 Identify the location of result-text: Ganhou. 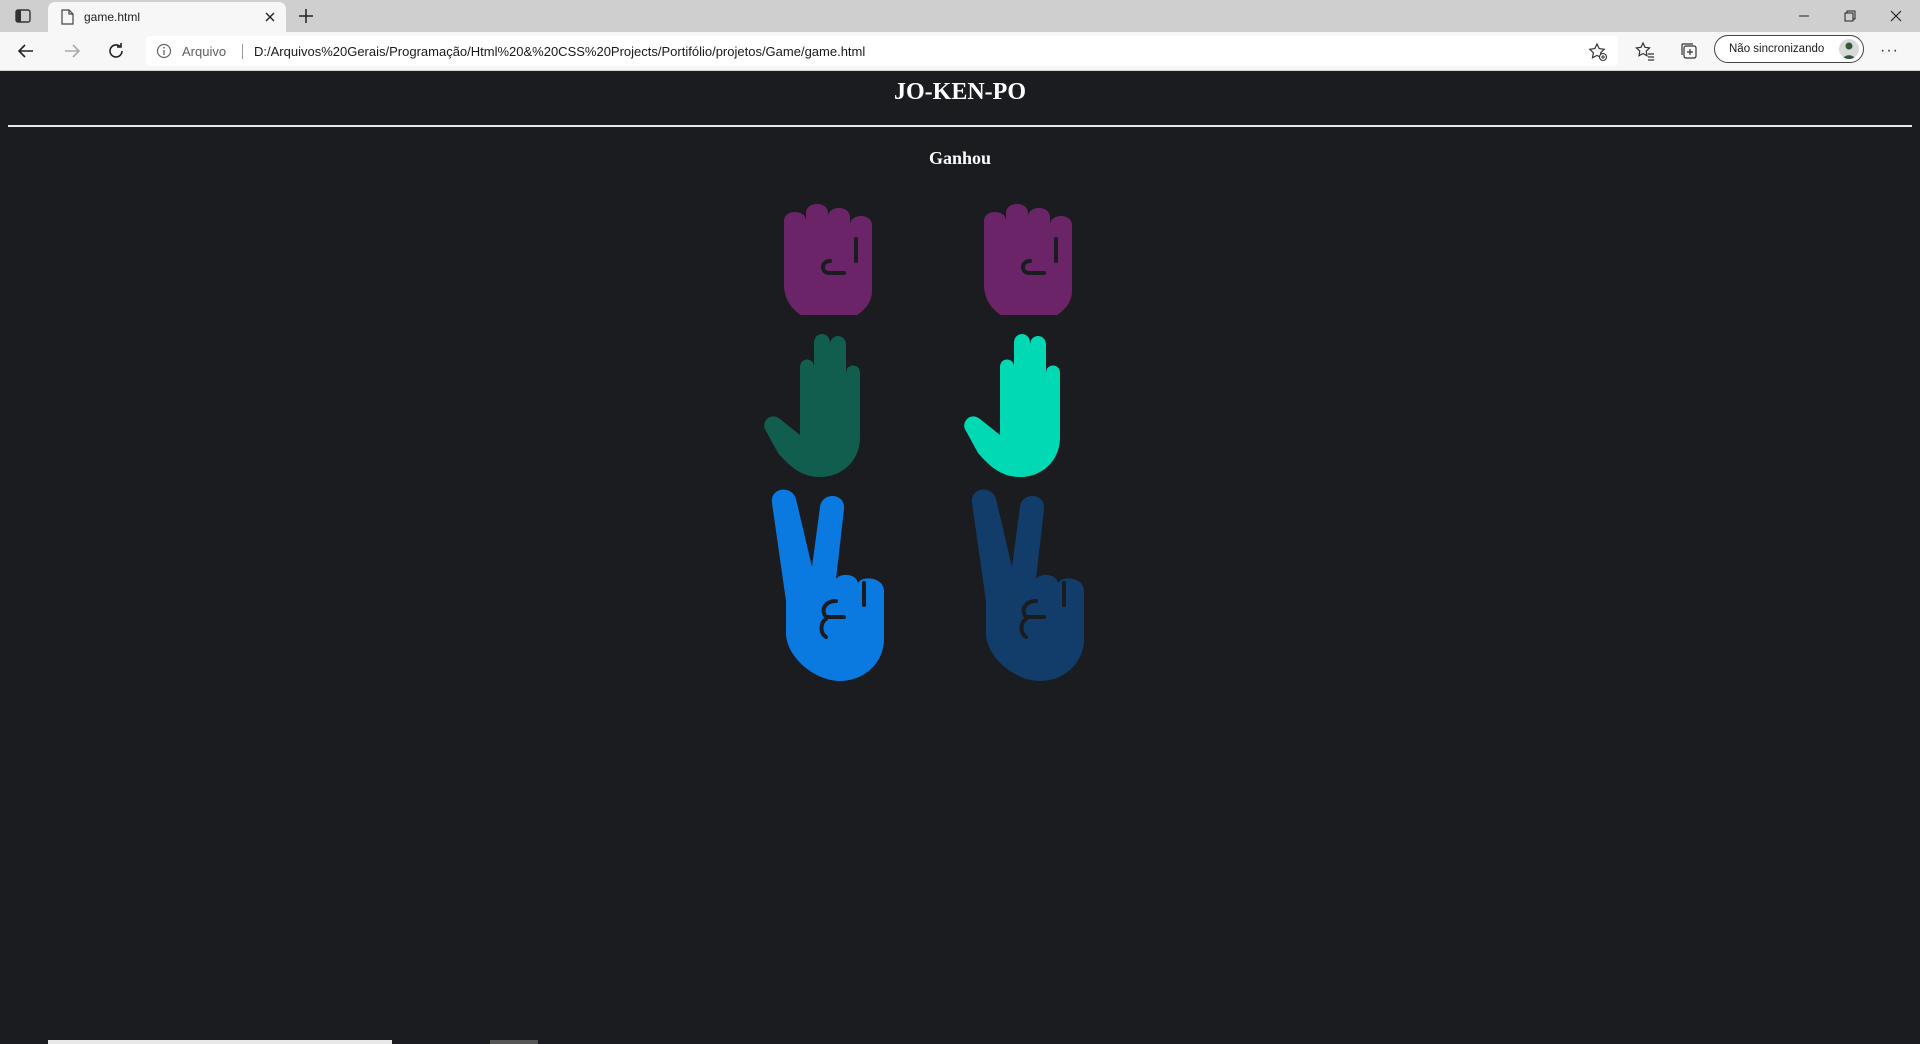
(960, 158).